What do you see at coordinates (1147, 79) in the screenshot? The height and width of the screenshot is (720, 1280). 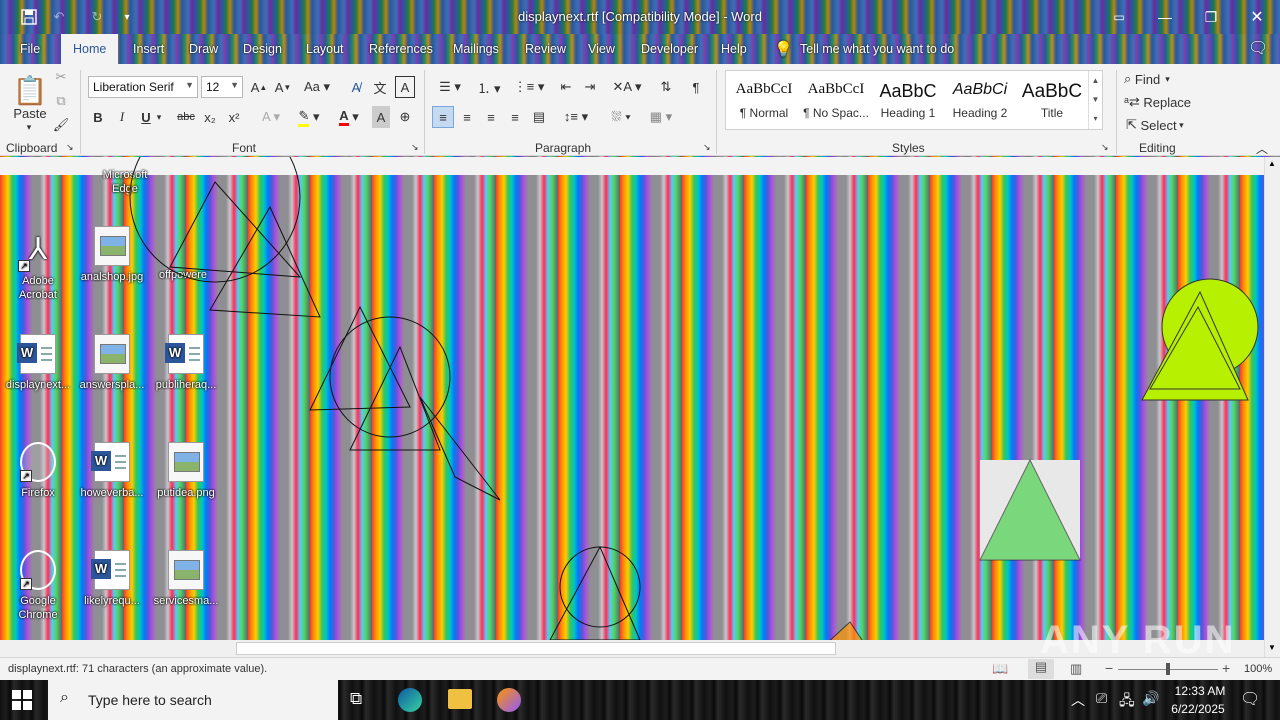 I see `find-button: ⌕ Find ▾` at bounding box center [1147, 79].